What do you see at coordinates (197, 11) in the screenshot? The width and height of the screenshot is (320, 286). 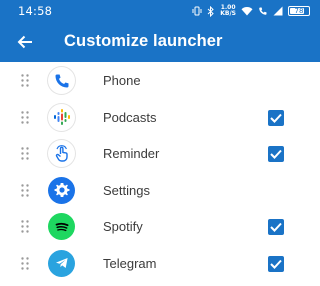 I see `vibrate-icon` at bounding box center [197, 11].